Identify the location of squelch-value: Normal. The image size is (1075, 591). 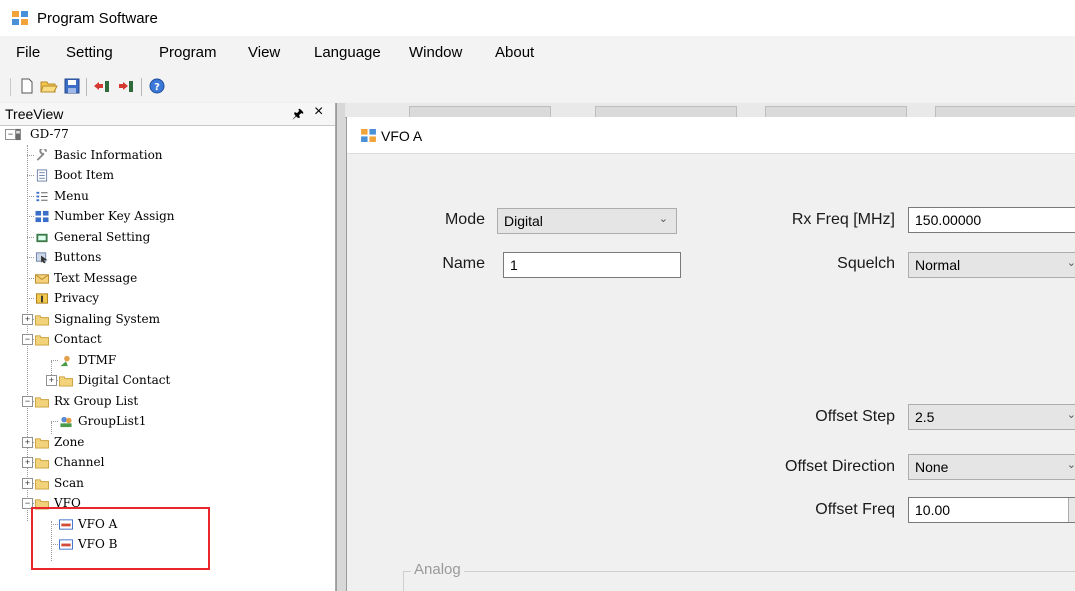
(938, 265).